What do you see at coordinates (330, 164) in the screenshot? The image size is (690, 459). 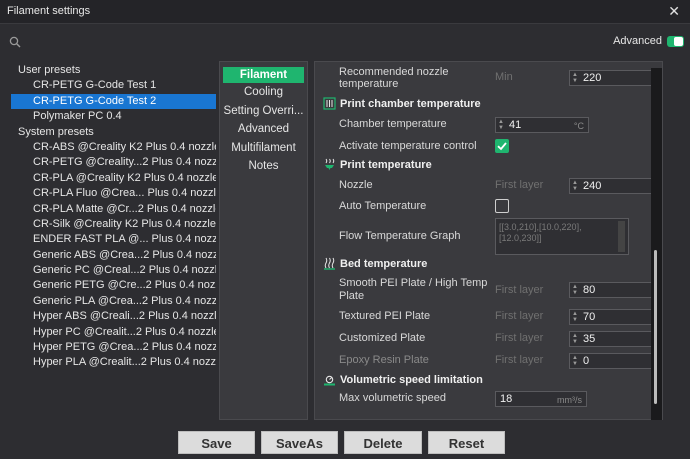 I see `nozzle-temperature-icon` at bounding box center [330, 164].